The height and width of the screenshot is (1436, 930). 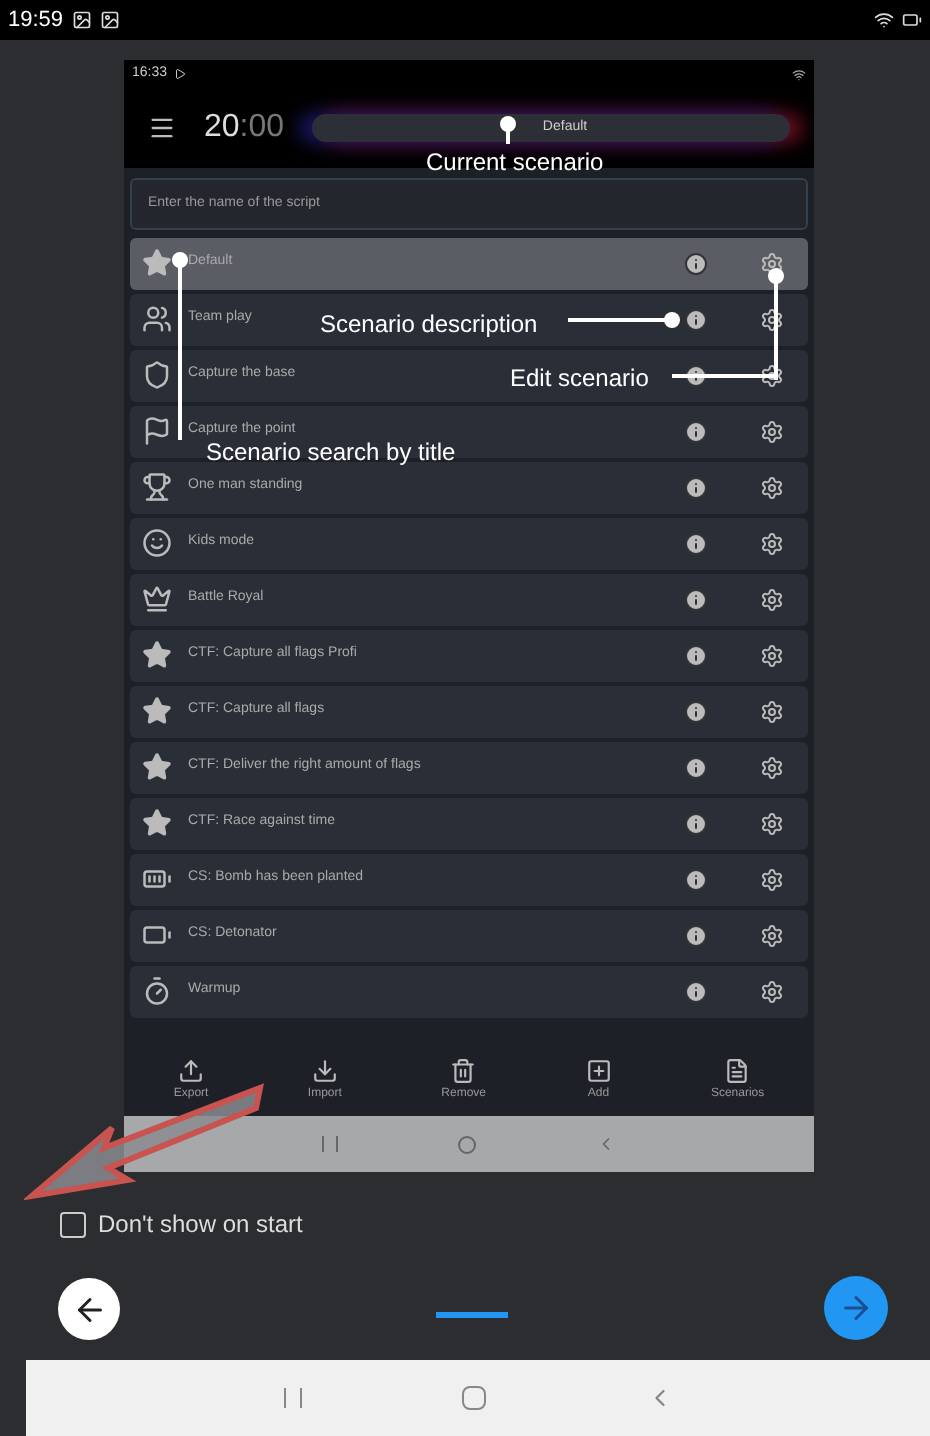 I want to click on leader-line, so click(x=508, y=130).